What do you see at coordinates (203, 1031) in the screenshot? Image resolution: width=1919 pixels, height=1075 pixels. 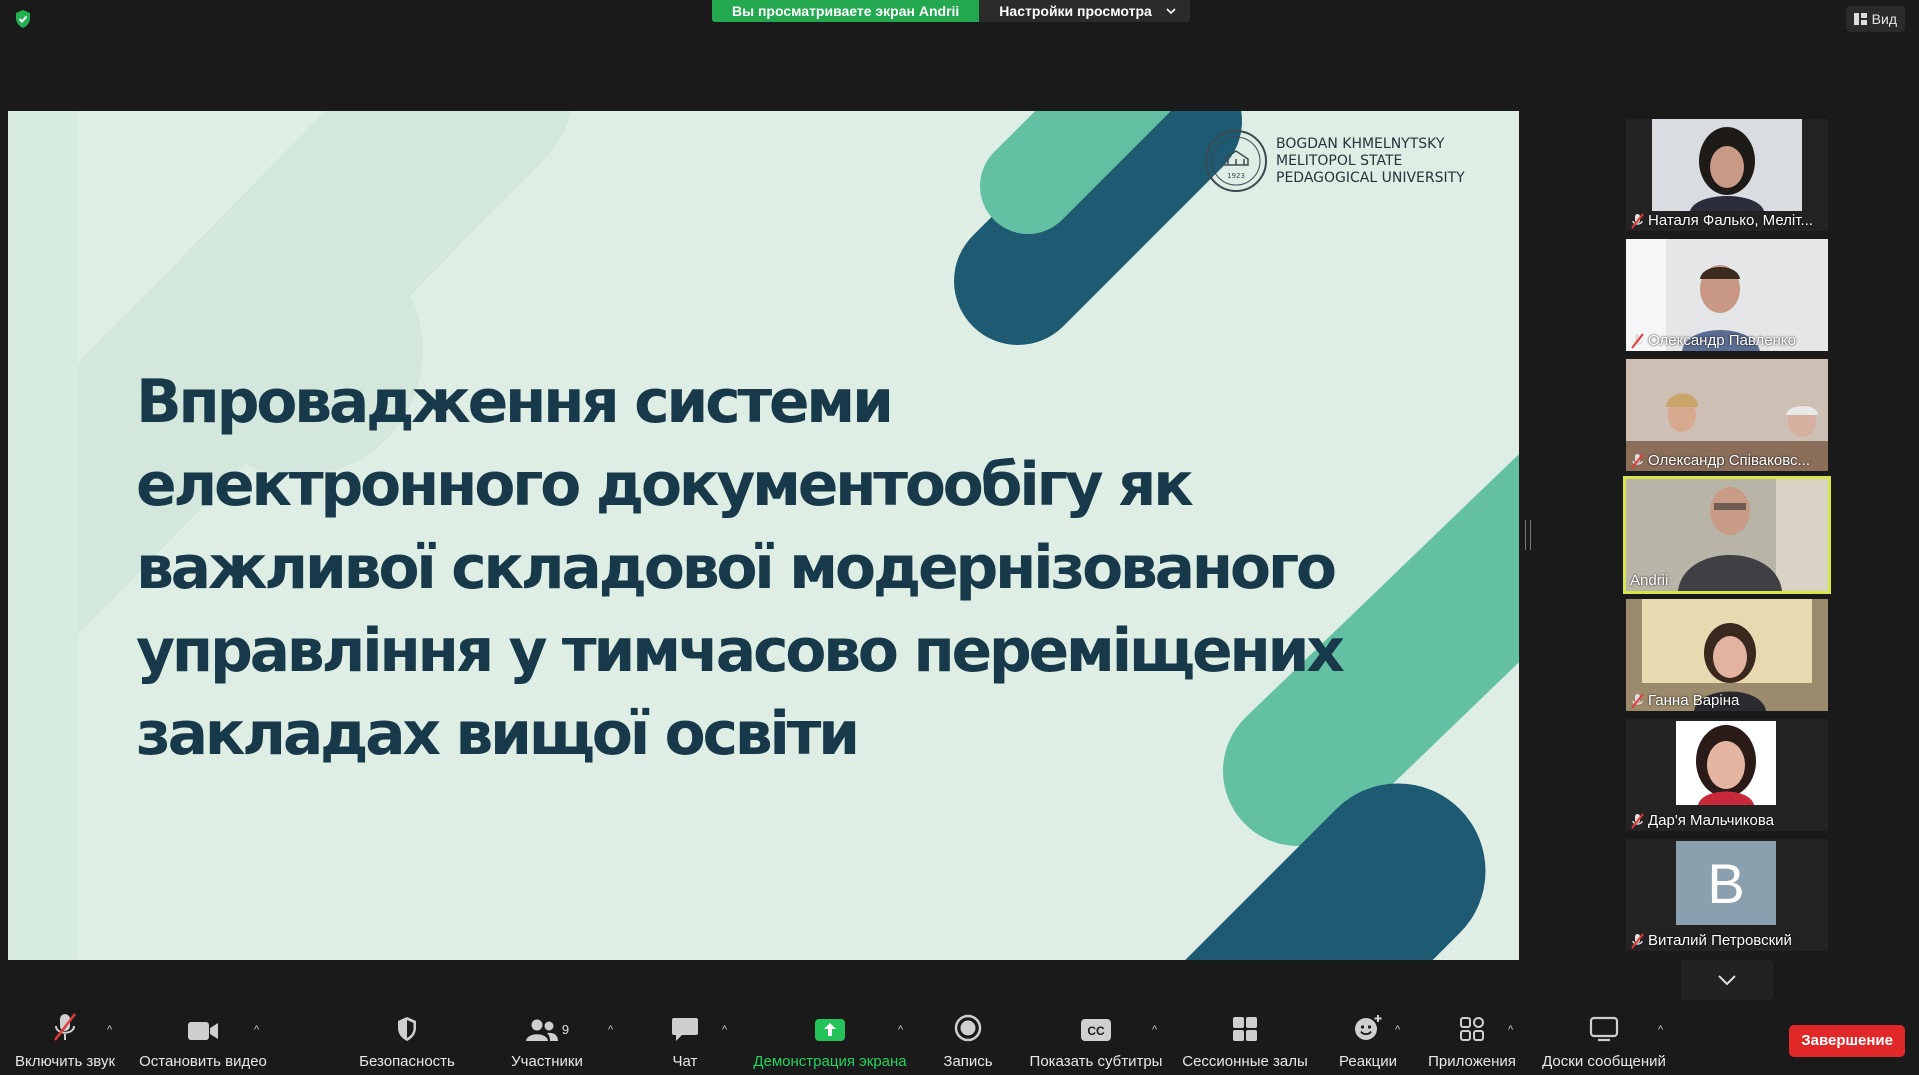 I see `video-camera-icon` at bounding box center [203, 1031].